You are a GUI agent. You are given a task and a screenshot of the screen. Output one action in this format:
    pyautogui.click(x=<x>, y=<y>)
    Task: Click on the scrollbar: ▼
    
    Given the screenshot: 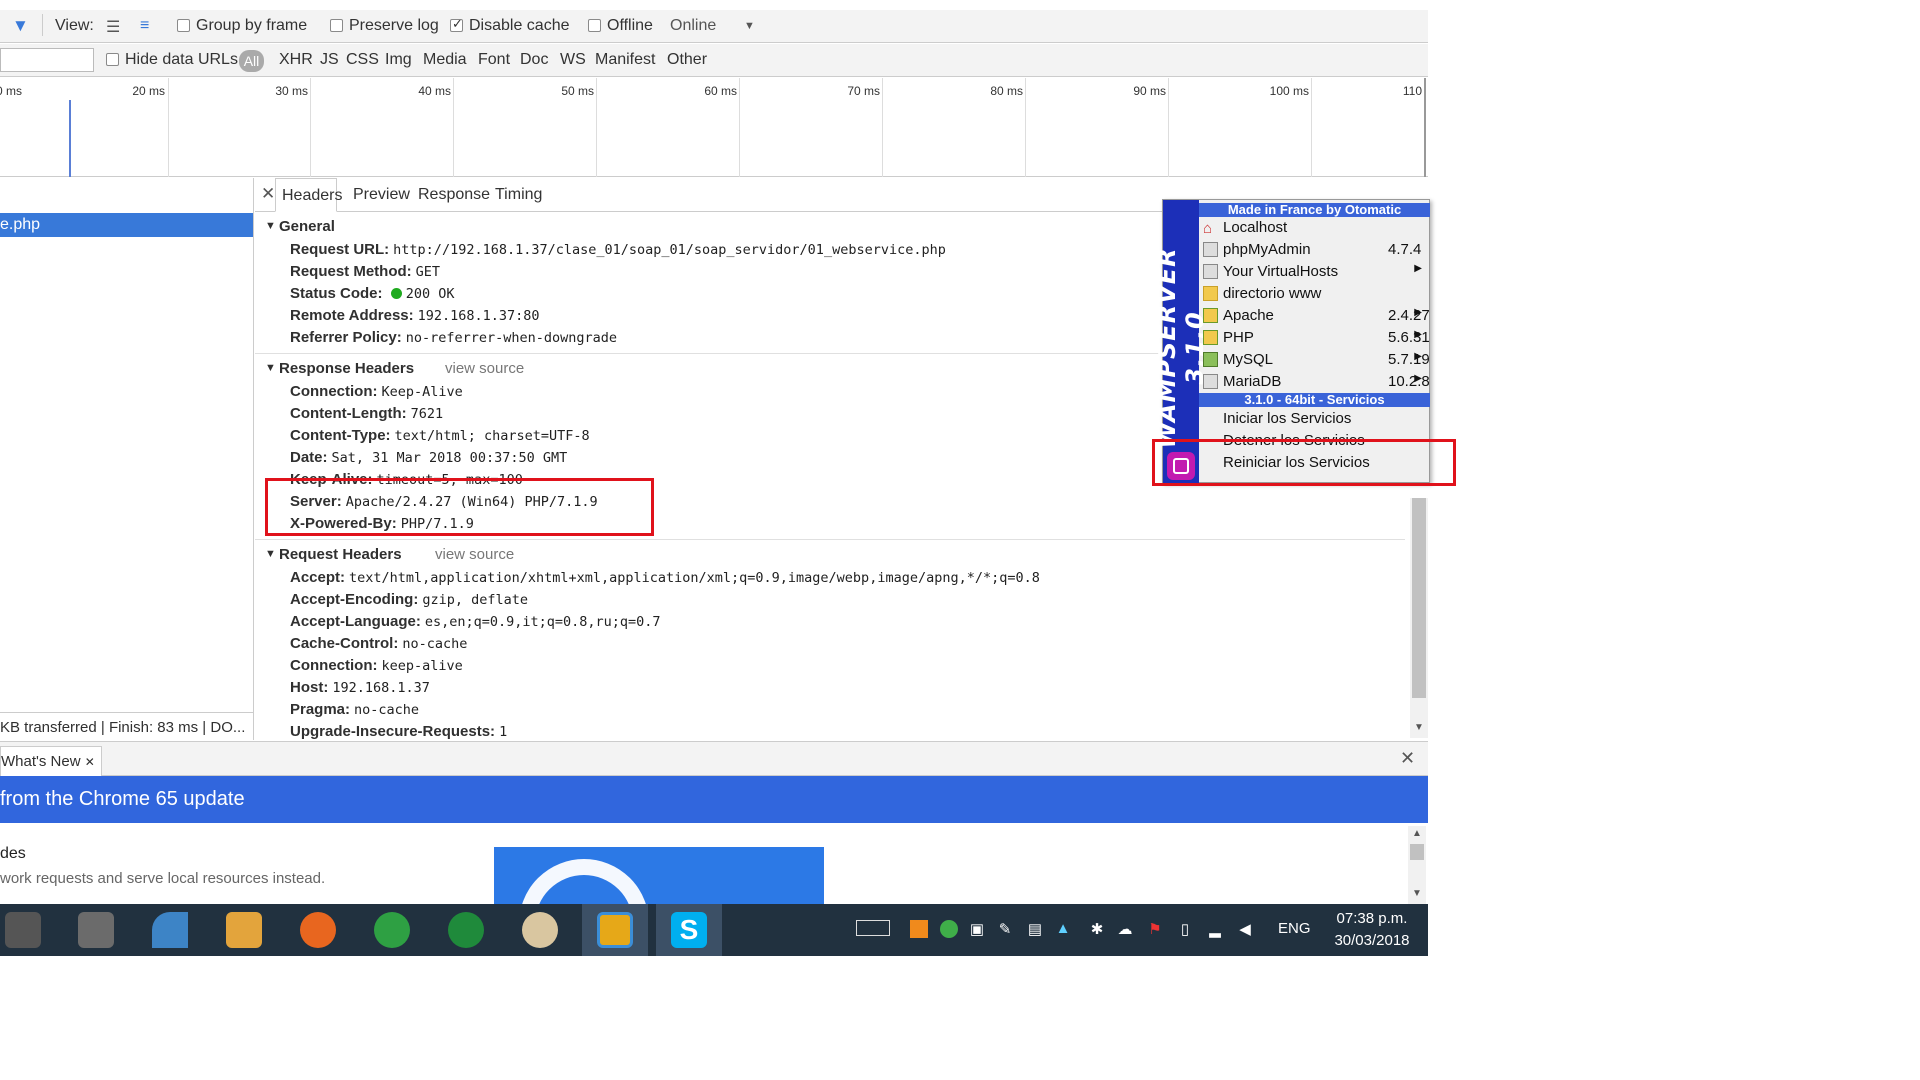 What is the action you would take?
    pyautogui.click(x=1419, y=618)
    